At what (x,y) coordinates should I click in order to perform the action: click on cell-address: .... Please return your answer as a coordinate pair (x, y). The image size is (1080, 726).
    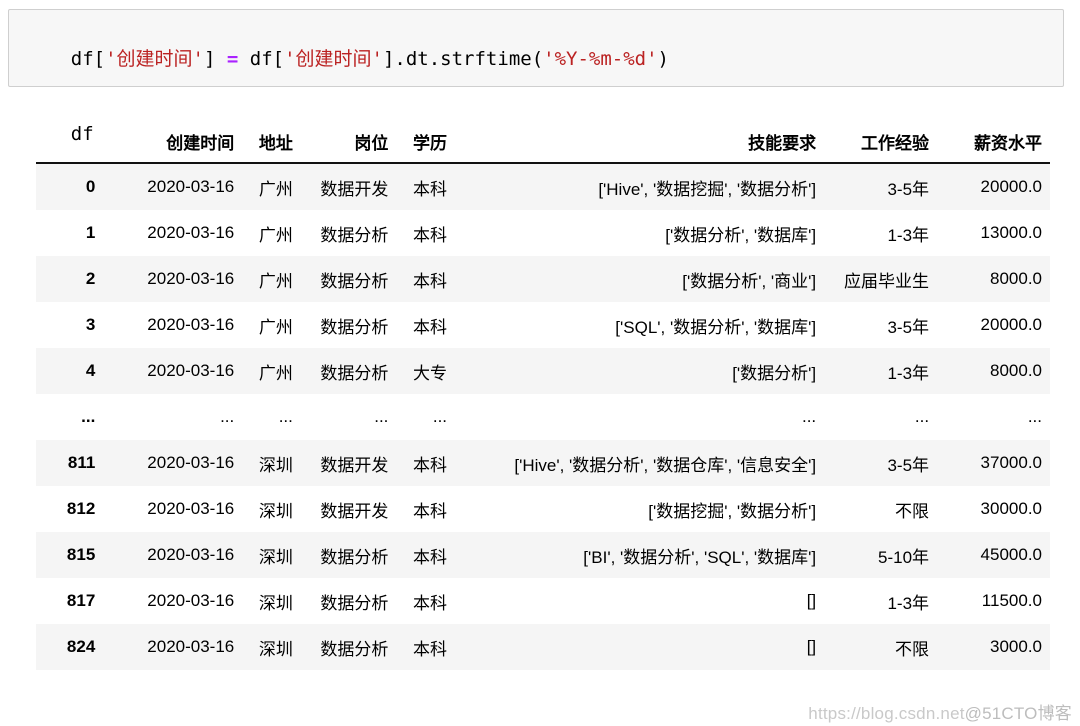
    Looking at the image, I should click on (285, 416).